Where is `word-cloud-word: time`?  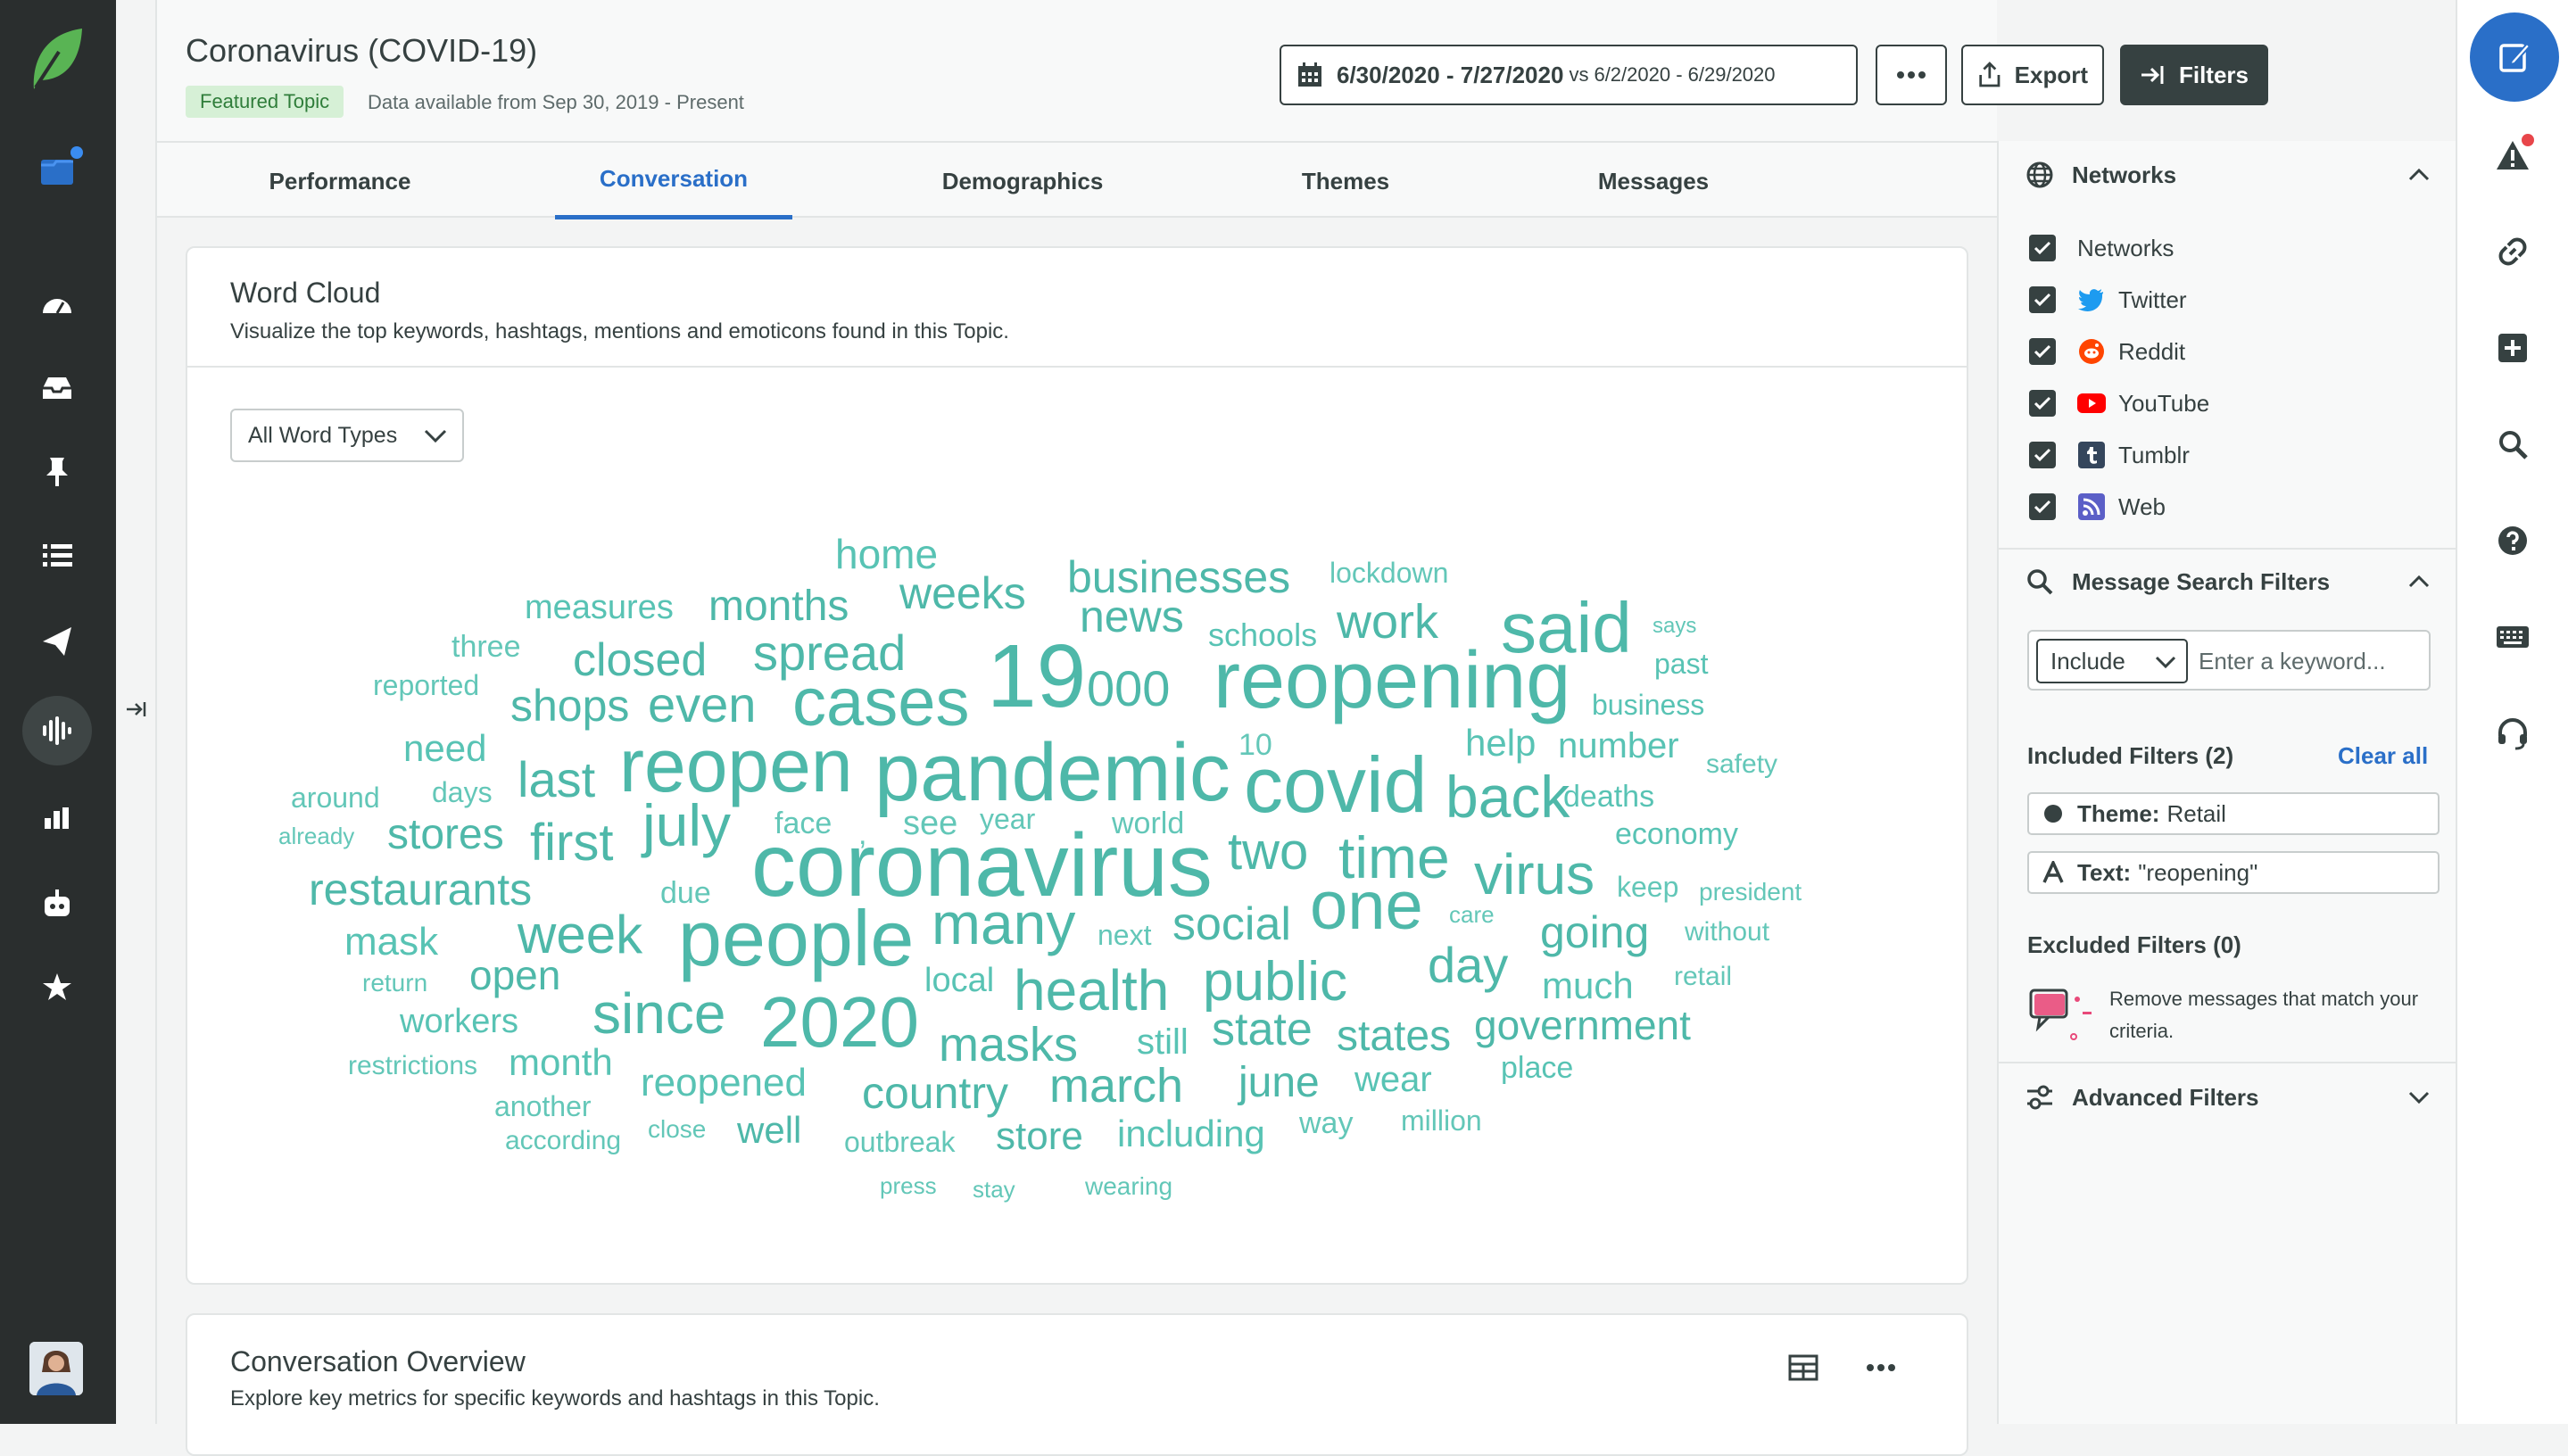 word-cloud-word: time is located at coordinates (1394, 858).